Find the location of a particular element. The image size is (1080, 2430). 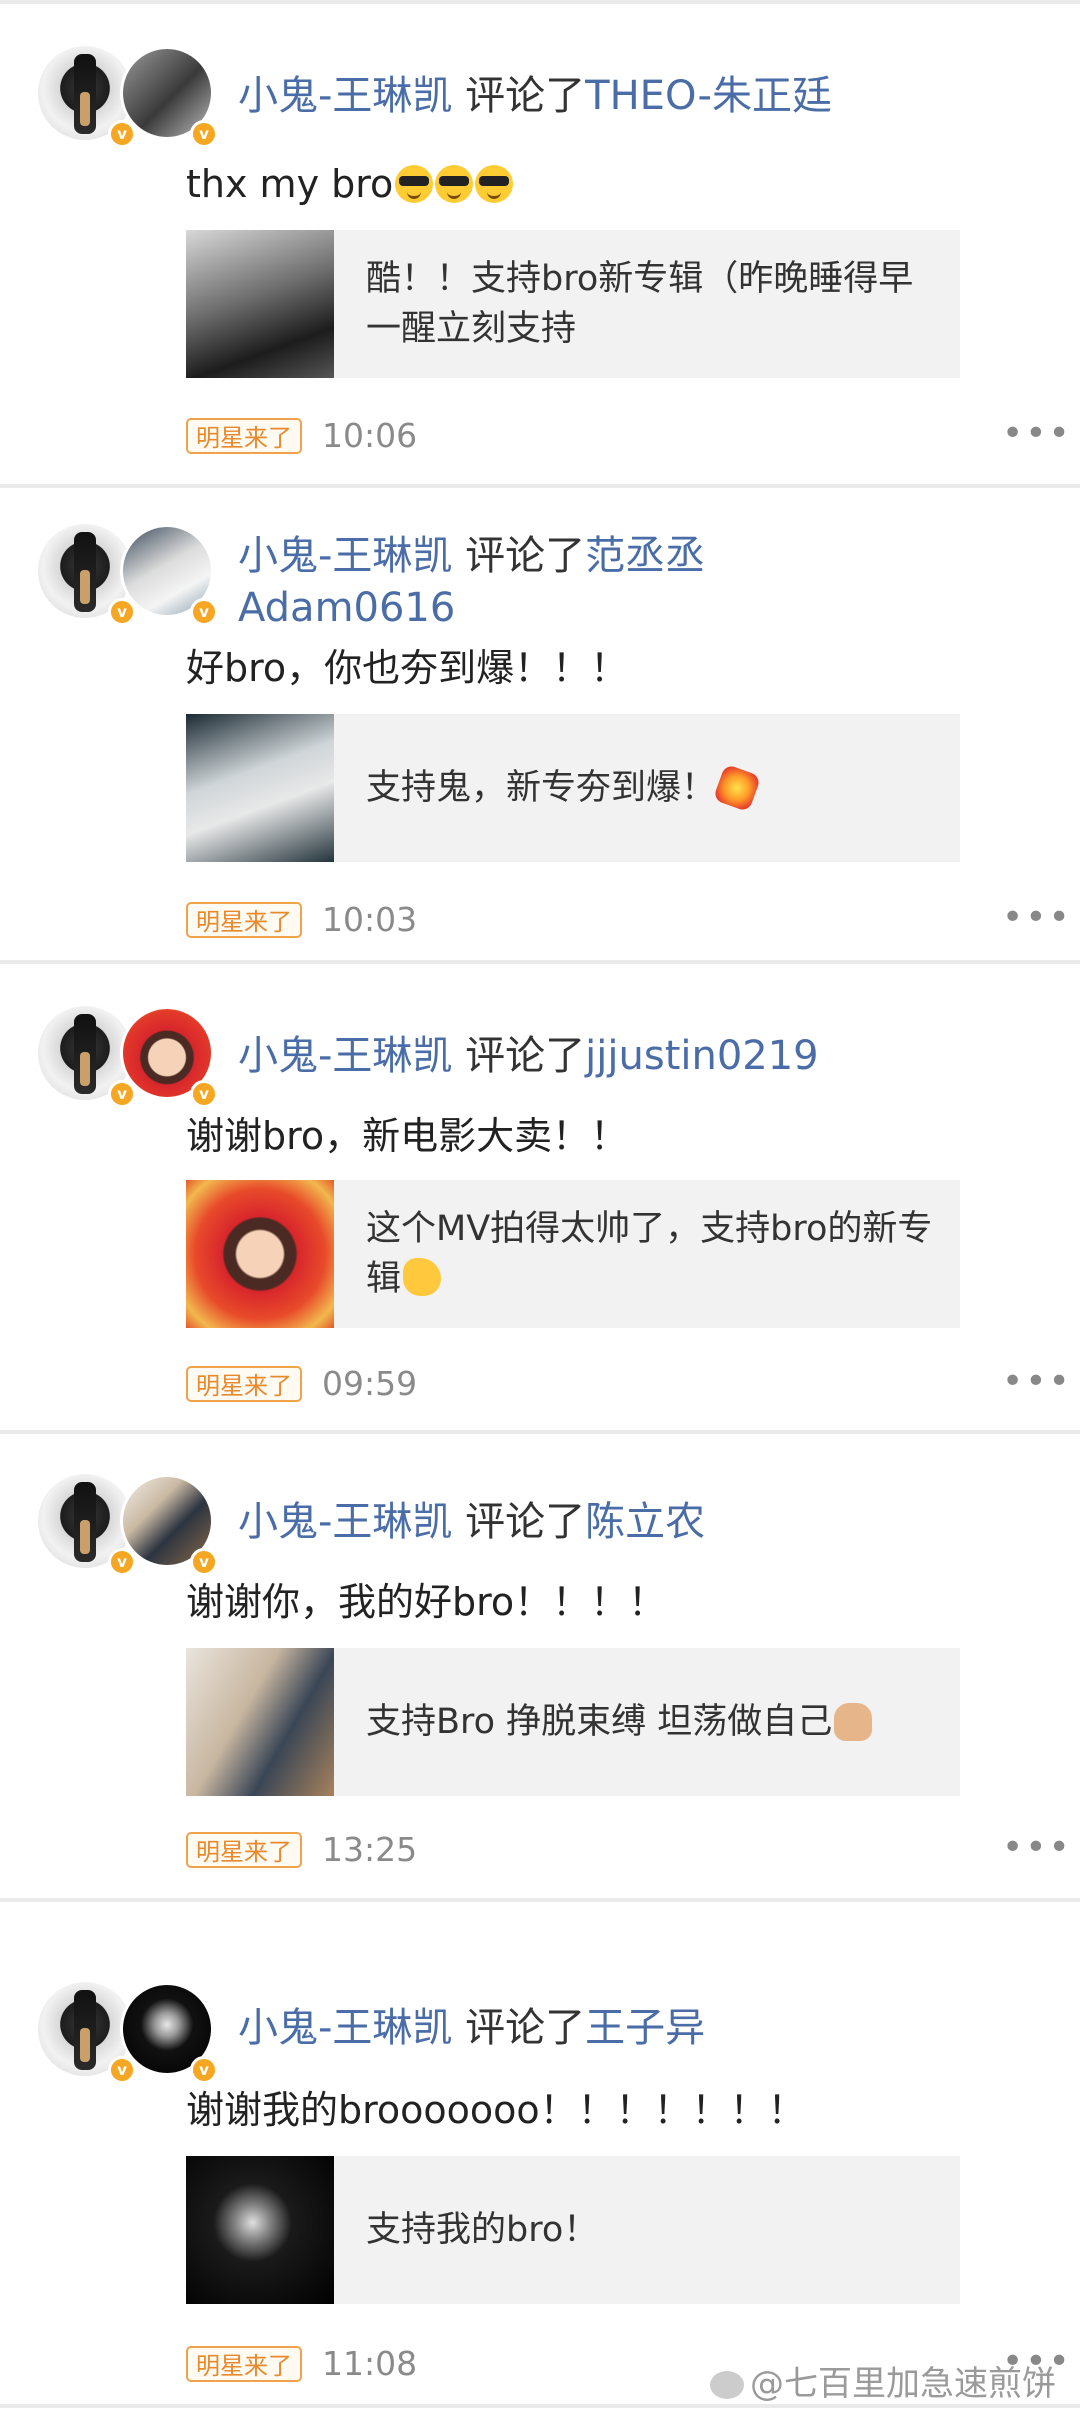

comment-header: 小鬼-王琳凯 评论了jjjustin0219 is located at coordinates (638, 1056).